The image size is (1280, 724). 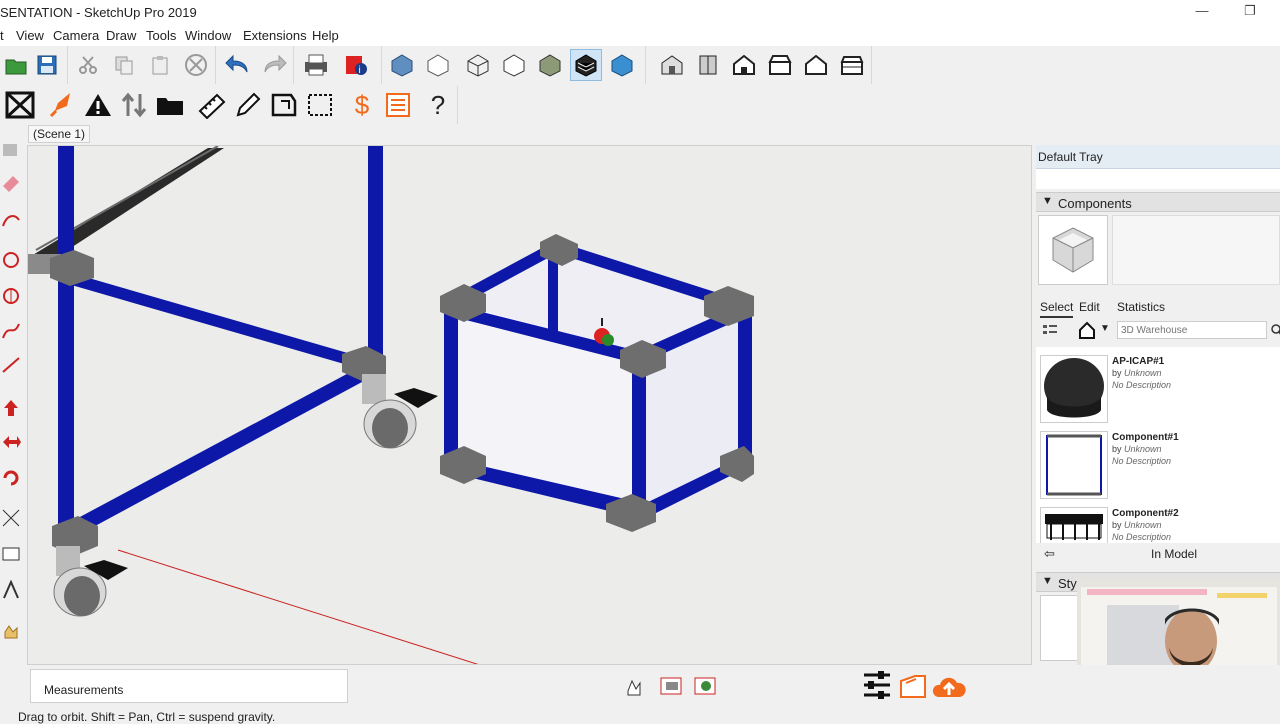 I want to click on bounding-box-icon, so click(x=320, y=105).